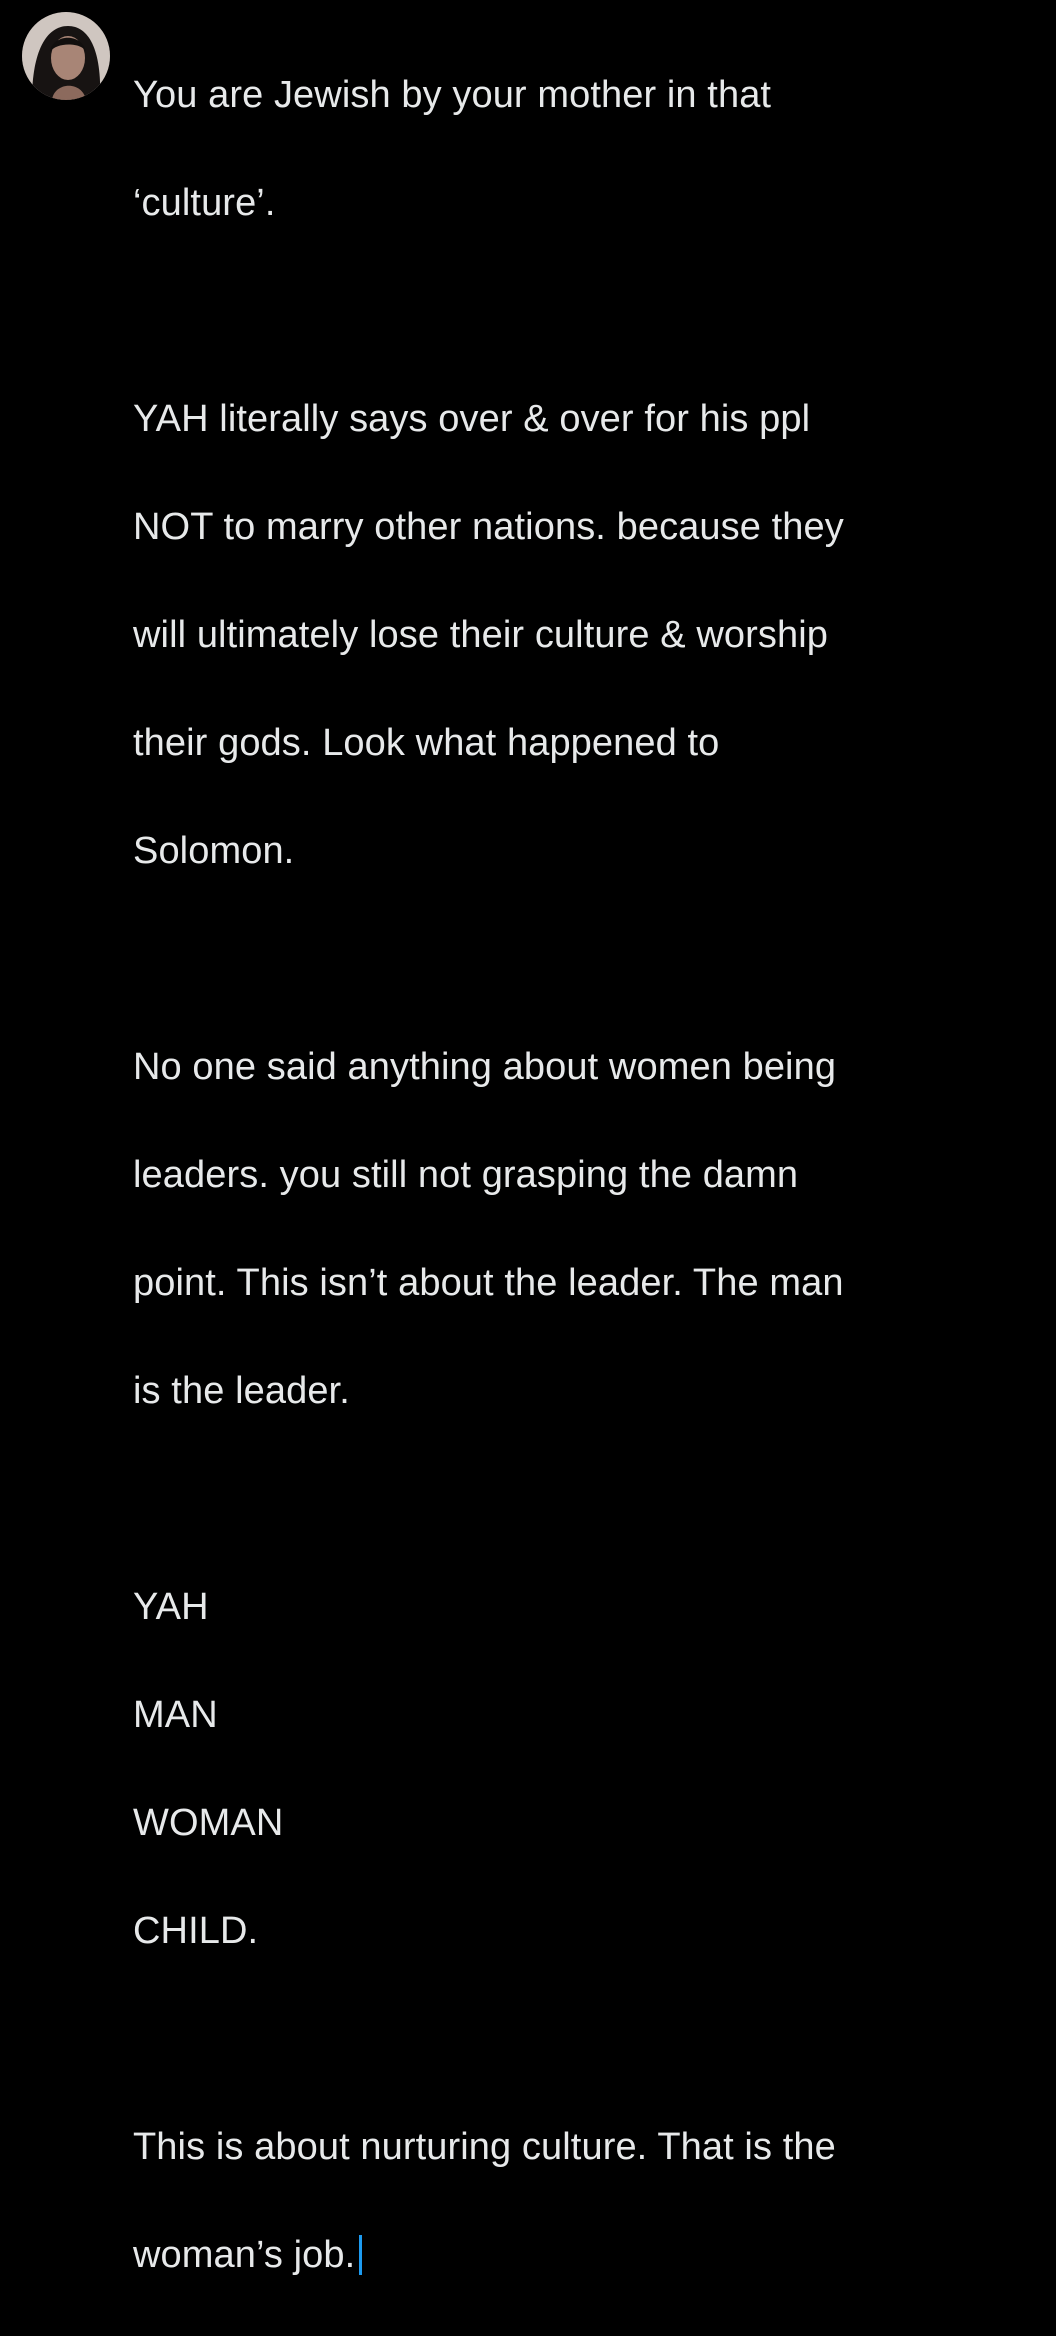 The width and height of the screenshot is (1056, 2336). Describe the element at coordinates (244, 2255) in the screenshot. I see `text-line-content: woman’s job.` at that location.